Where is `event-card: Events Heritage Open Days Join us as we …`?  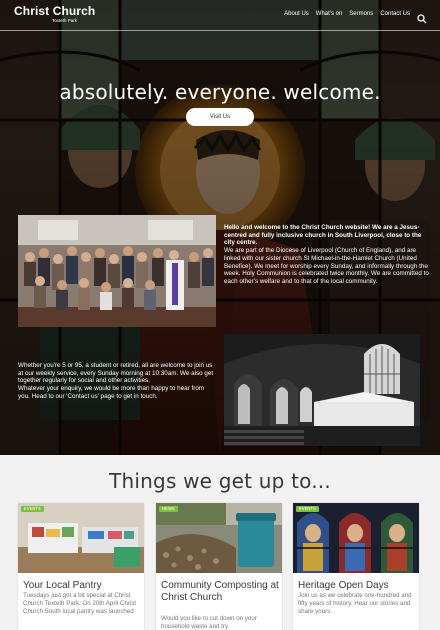 event-card: Events Heritage Open Days Join us as we … is located at coordinates (356, 566).